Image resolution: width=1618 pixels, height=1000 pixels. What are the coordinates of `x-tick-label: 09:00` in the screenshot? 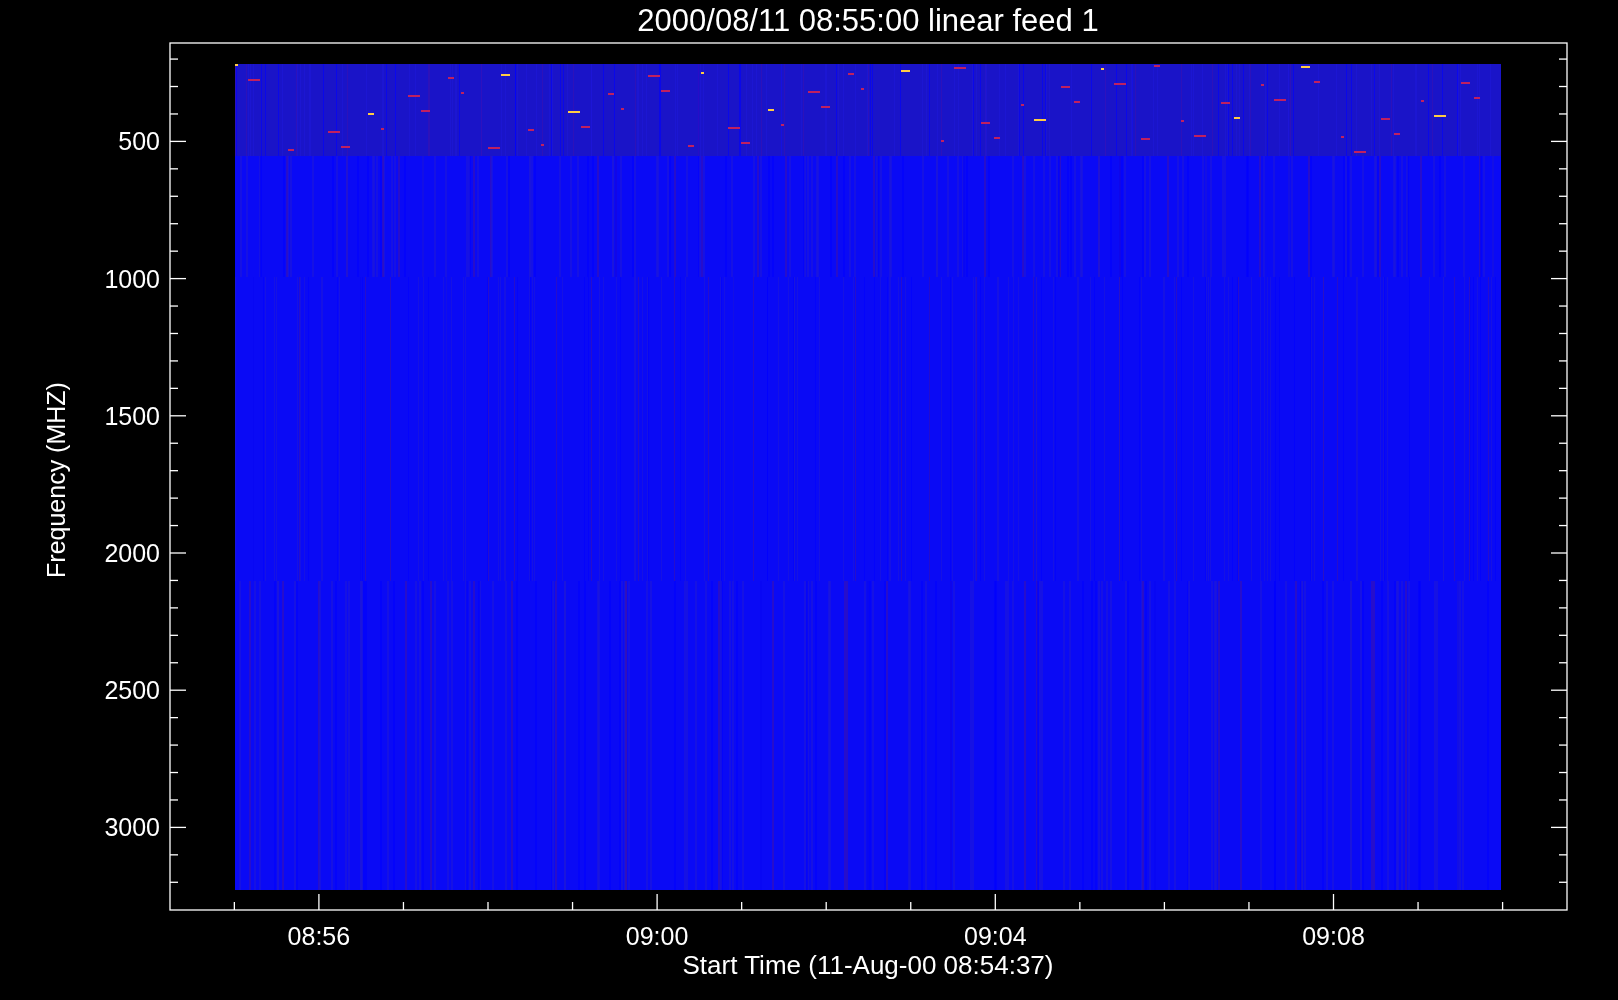 It's located at (657, 936).